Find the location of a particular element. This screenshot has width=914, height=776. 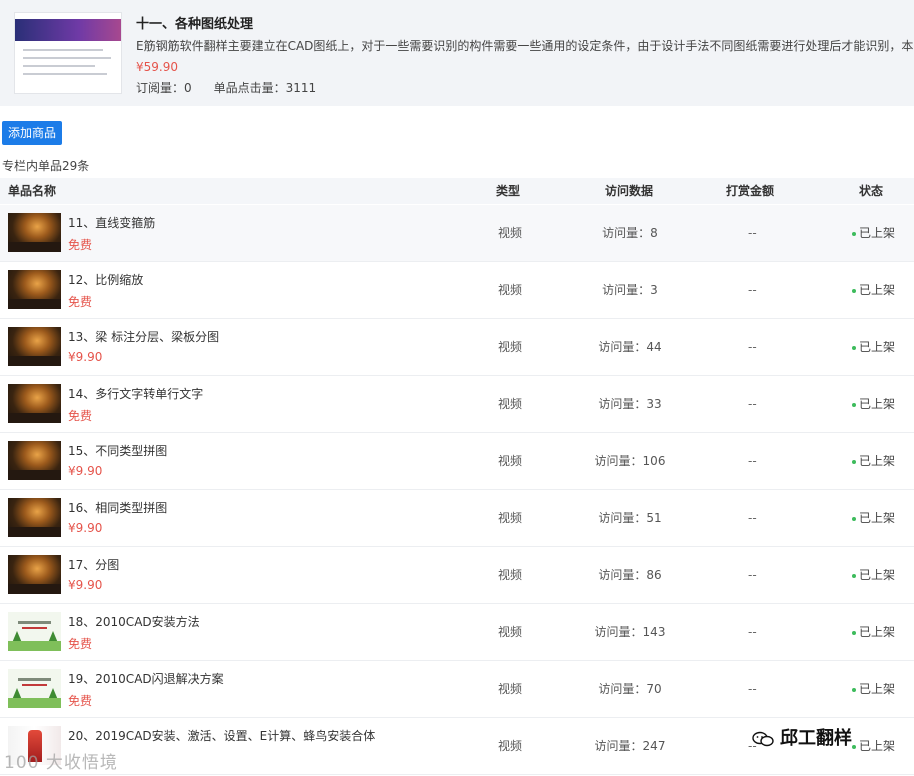

product-visits: 访问量：3 is located at coordinates (630, 290).